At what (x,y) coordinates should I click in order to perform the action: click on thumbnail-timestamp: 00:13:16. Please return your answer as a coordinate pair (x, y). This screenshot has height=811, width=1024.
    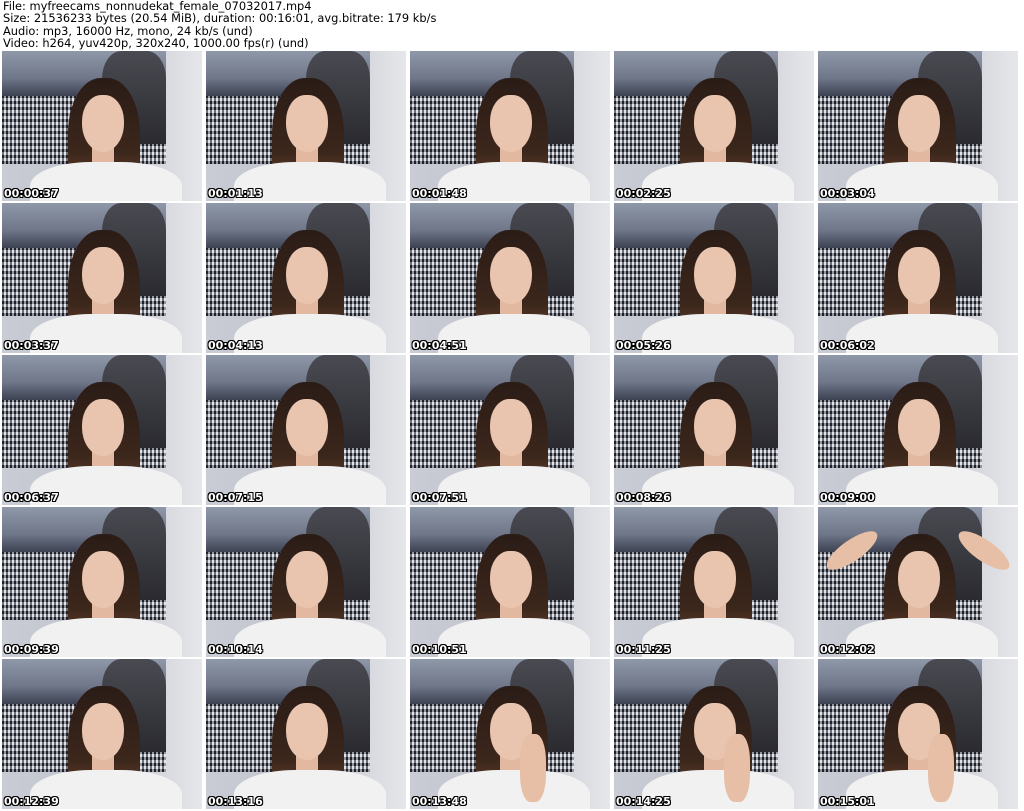
    Looking at the image, I should click on (235, 801).